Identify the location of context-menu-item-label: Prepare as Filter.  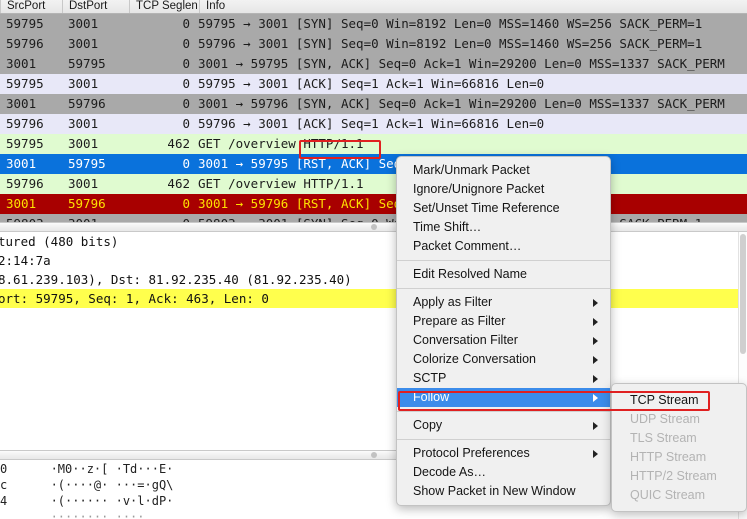
(459, 321).